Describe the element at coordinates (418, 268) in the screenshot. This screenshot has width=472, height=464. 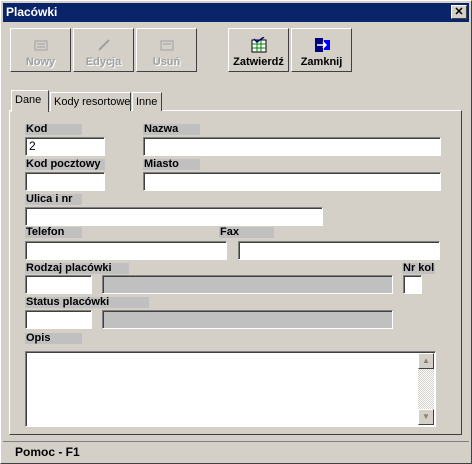
I see `nr-kol-label: Nr kol` at that location.